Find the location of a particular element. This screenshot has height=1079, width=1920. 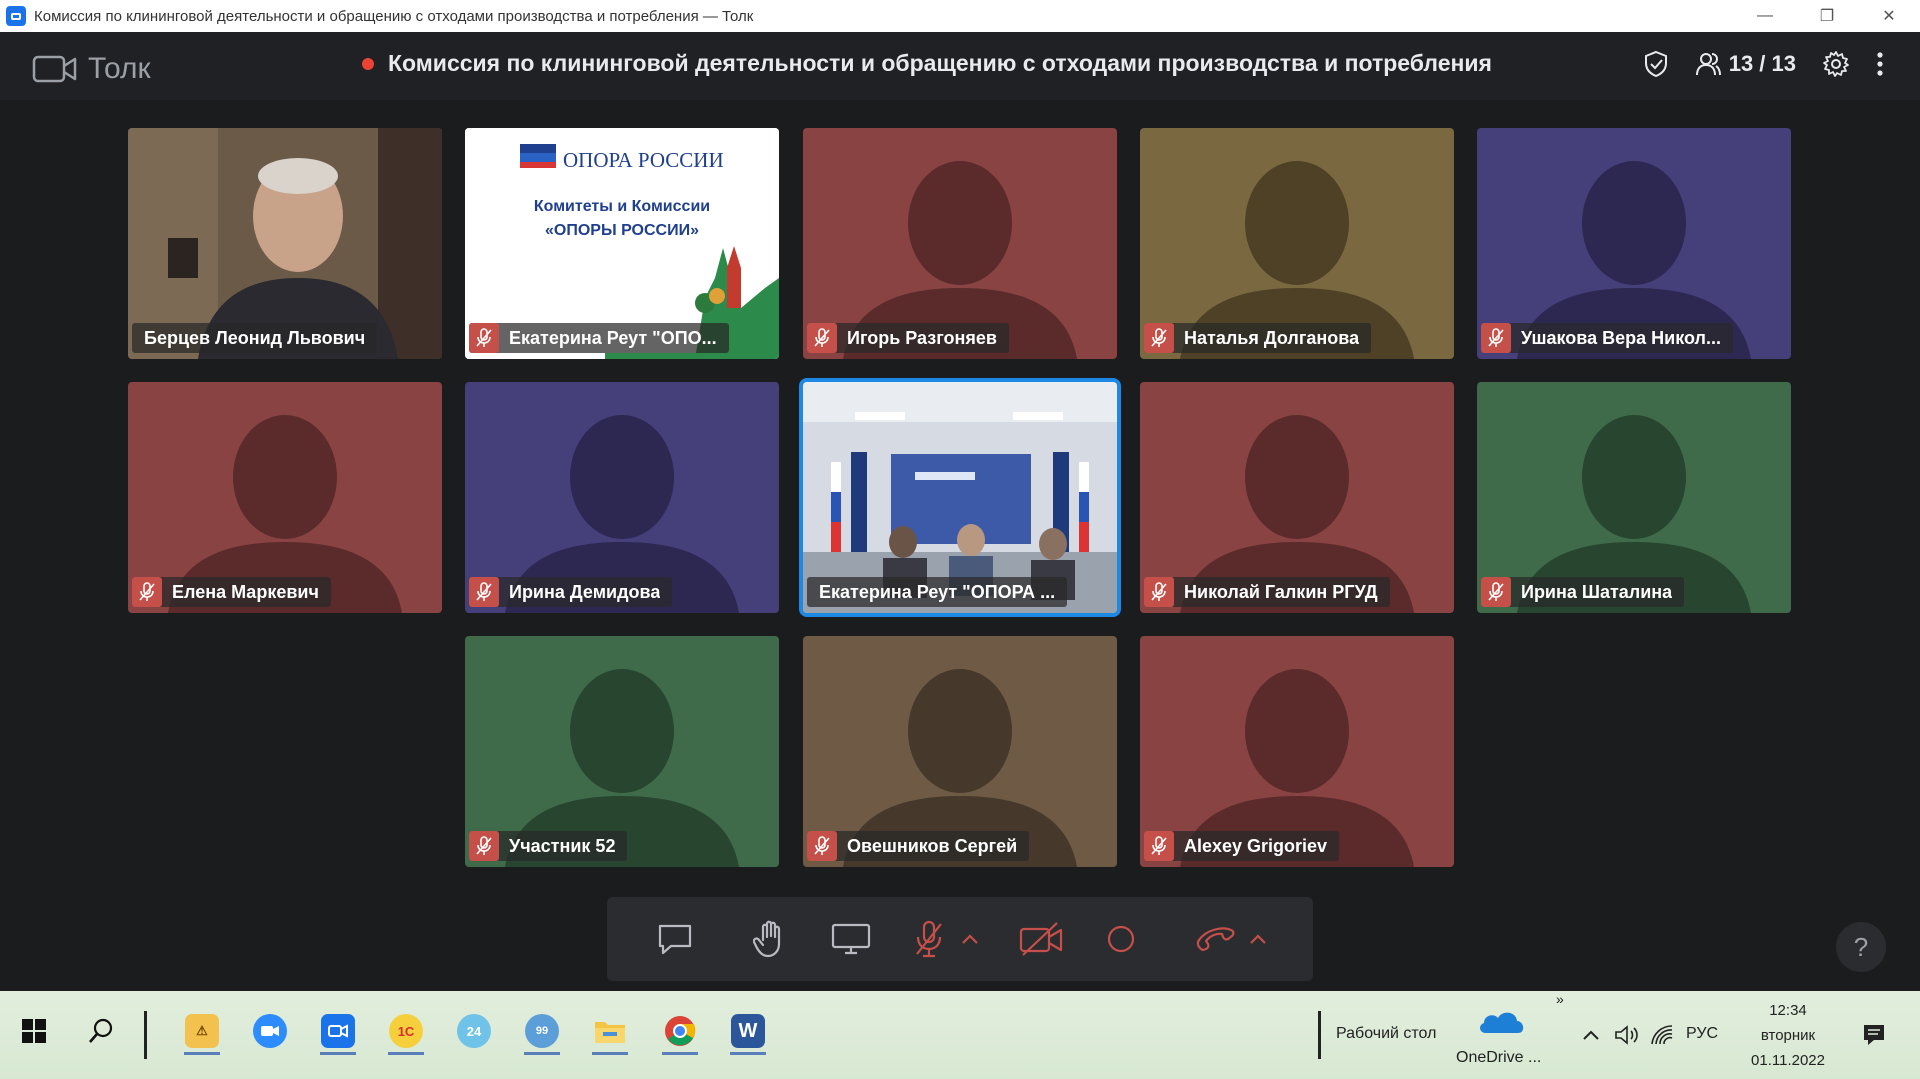

monitor-icon is located at coordinates (851, 939).